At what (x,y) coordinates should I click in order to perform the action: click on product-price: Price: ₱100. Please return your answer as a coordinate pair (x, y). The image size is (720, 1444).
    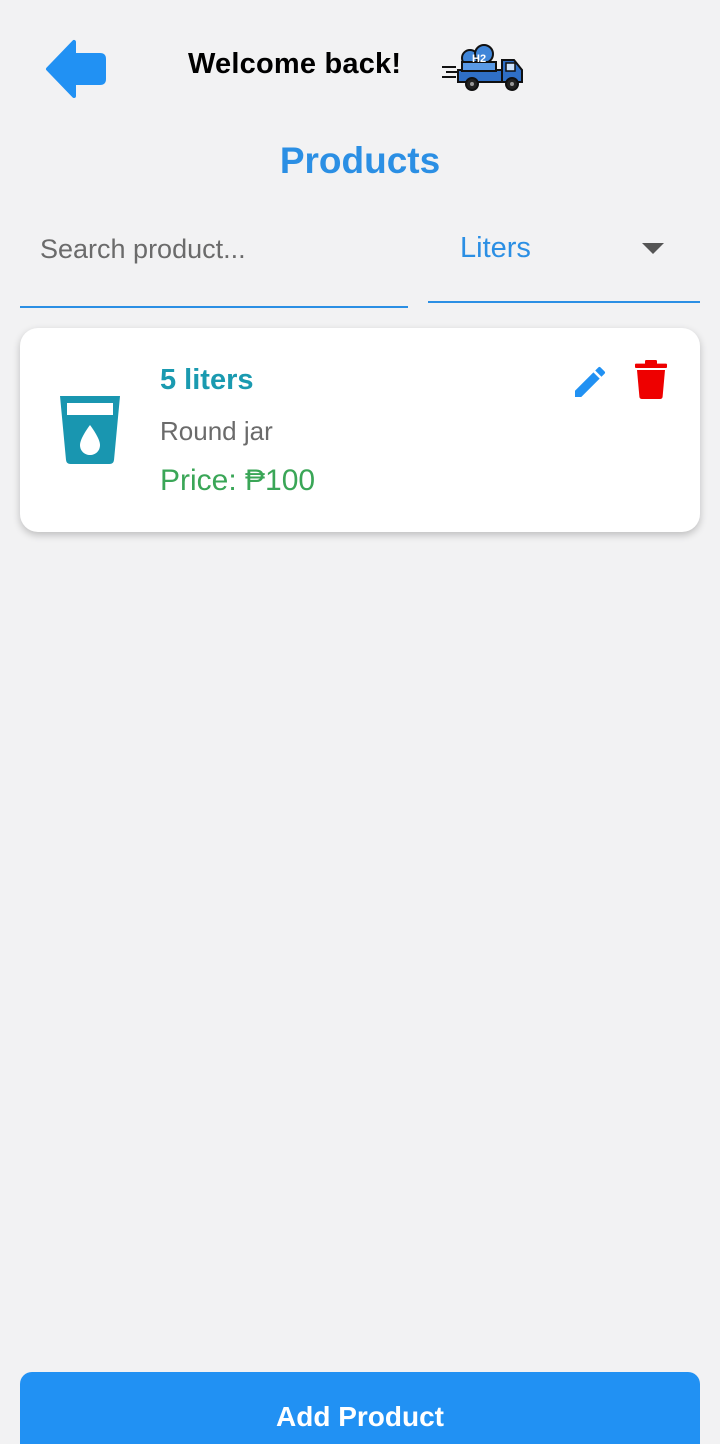
    Looking at the image, I should click on (238, 480).